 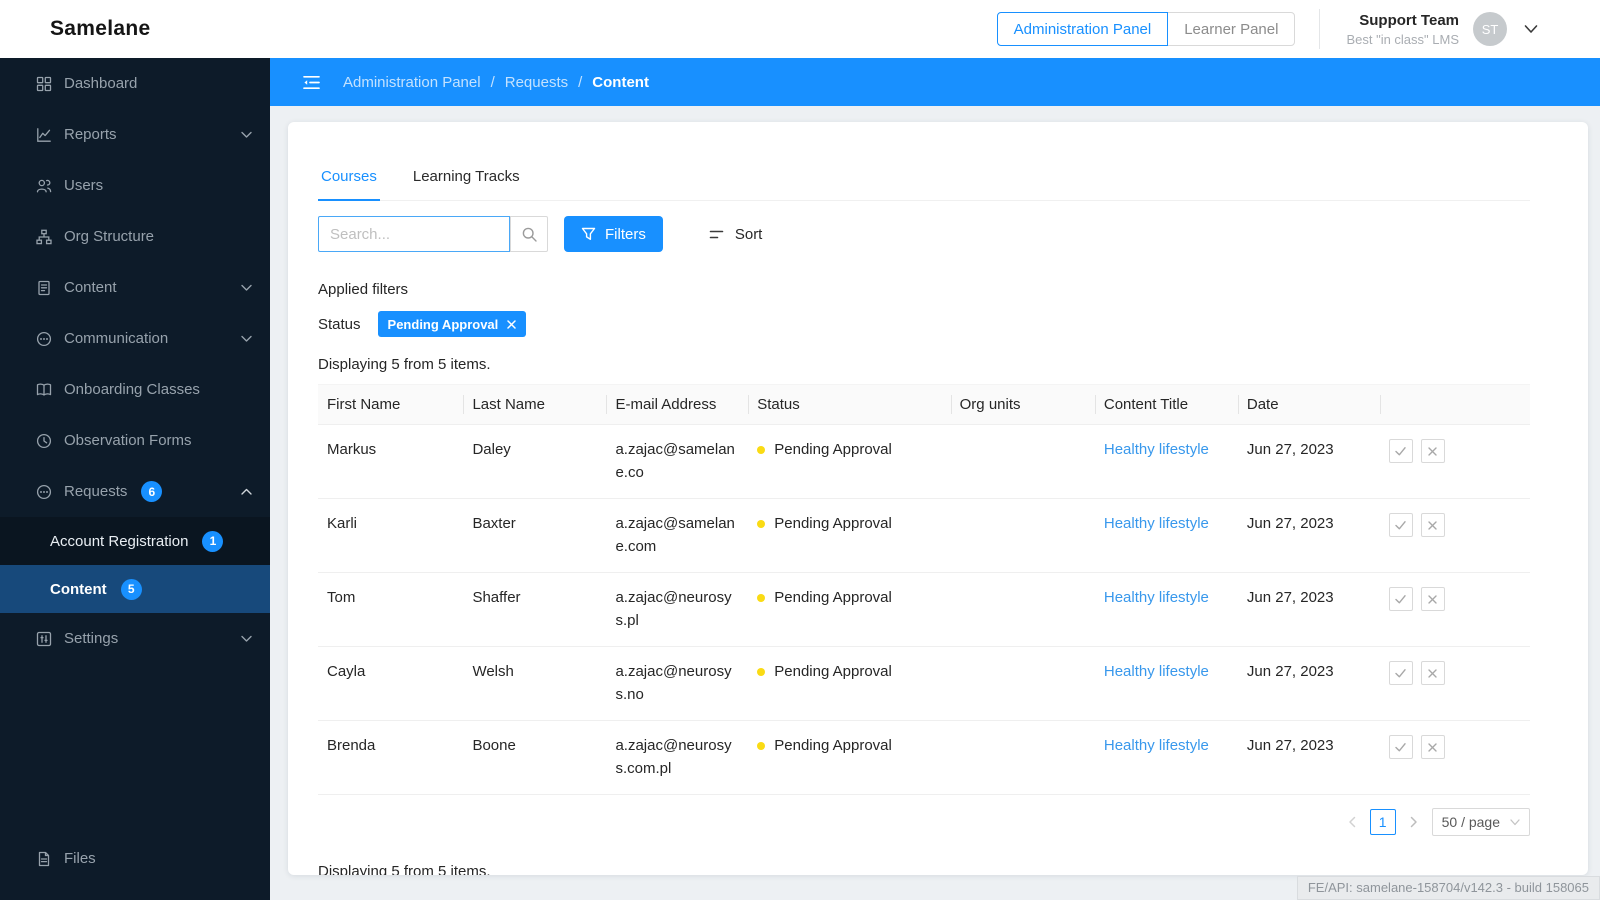 I want to click on user-menu-chevron-down-icon, so click(x=1531, y=29).